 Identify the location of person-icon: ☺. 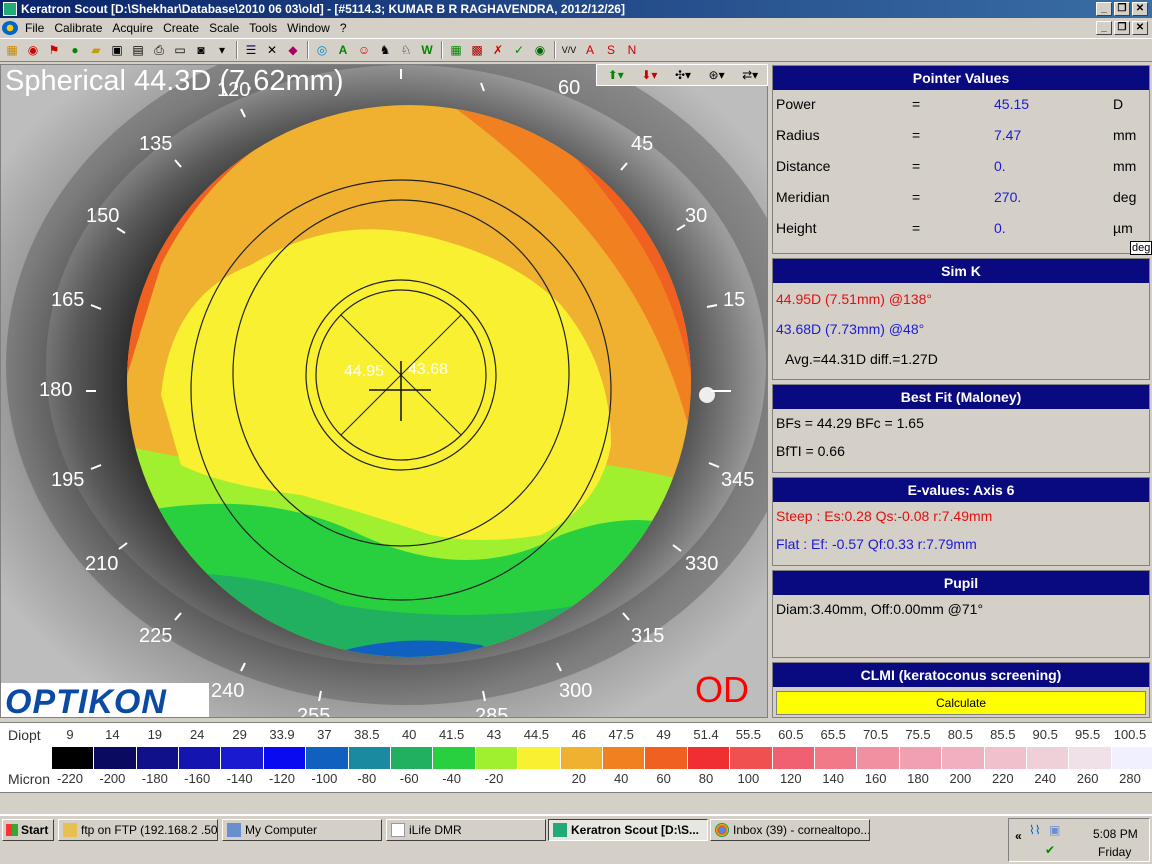
(364, 50).